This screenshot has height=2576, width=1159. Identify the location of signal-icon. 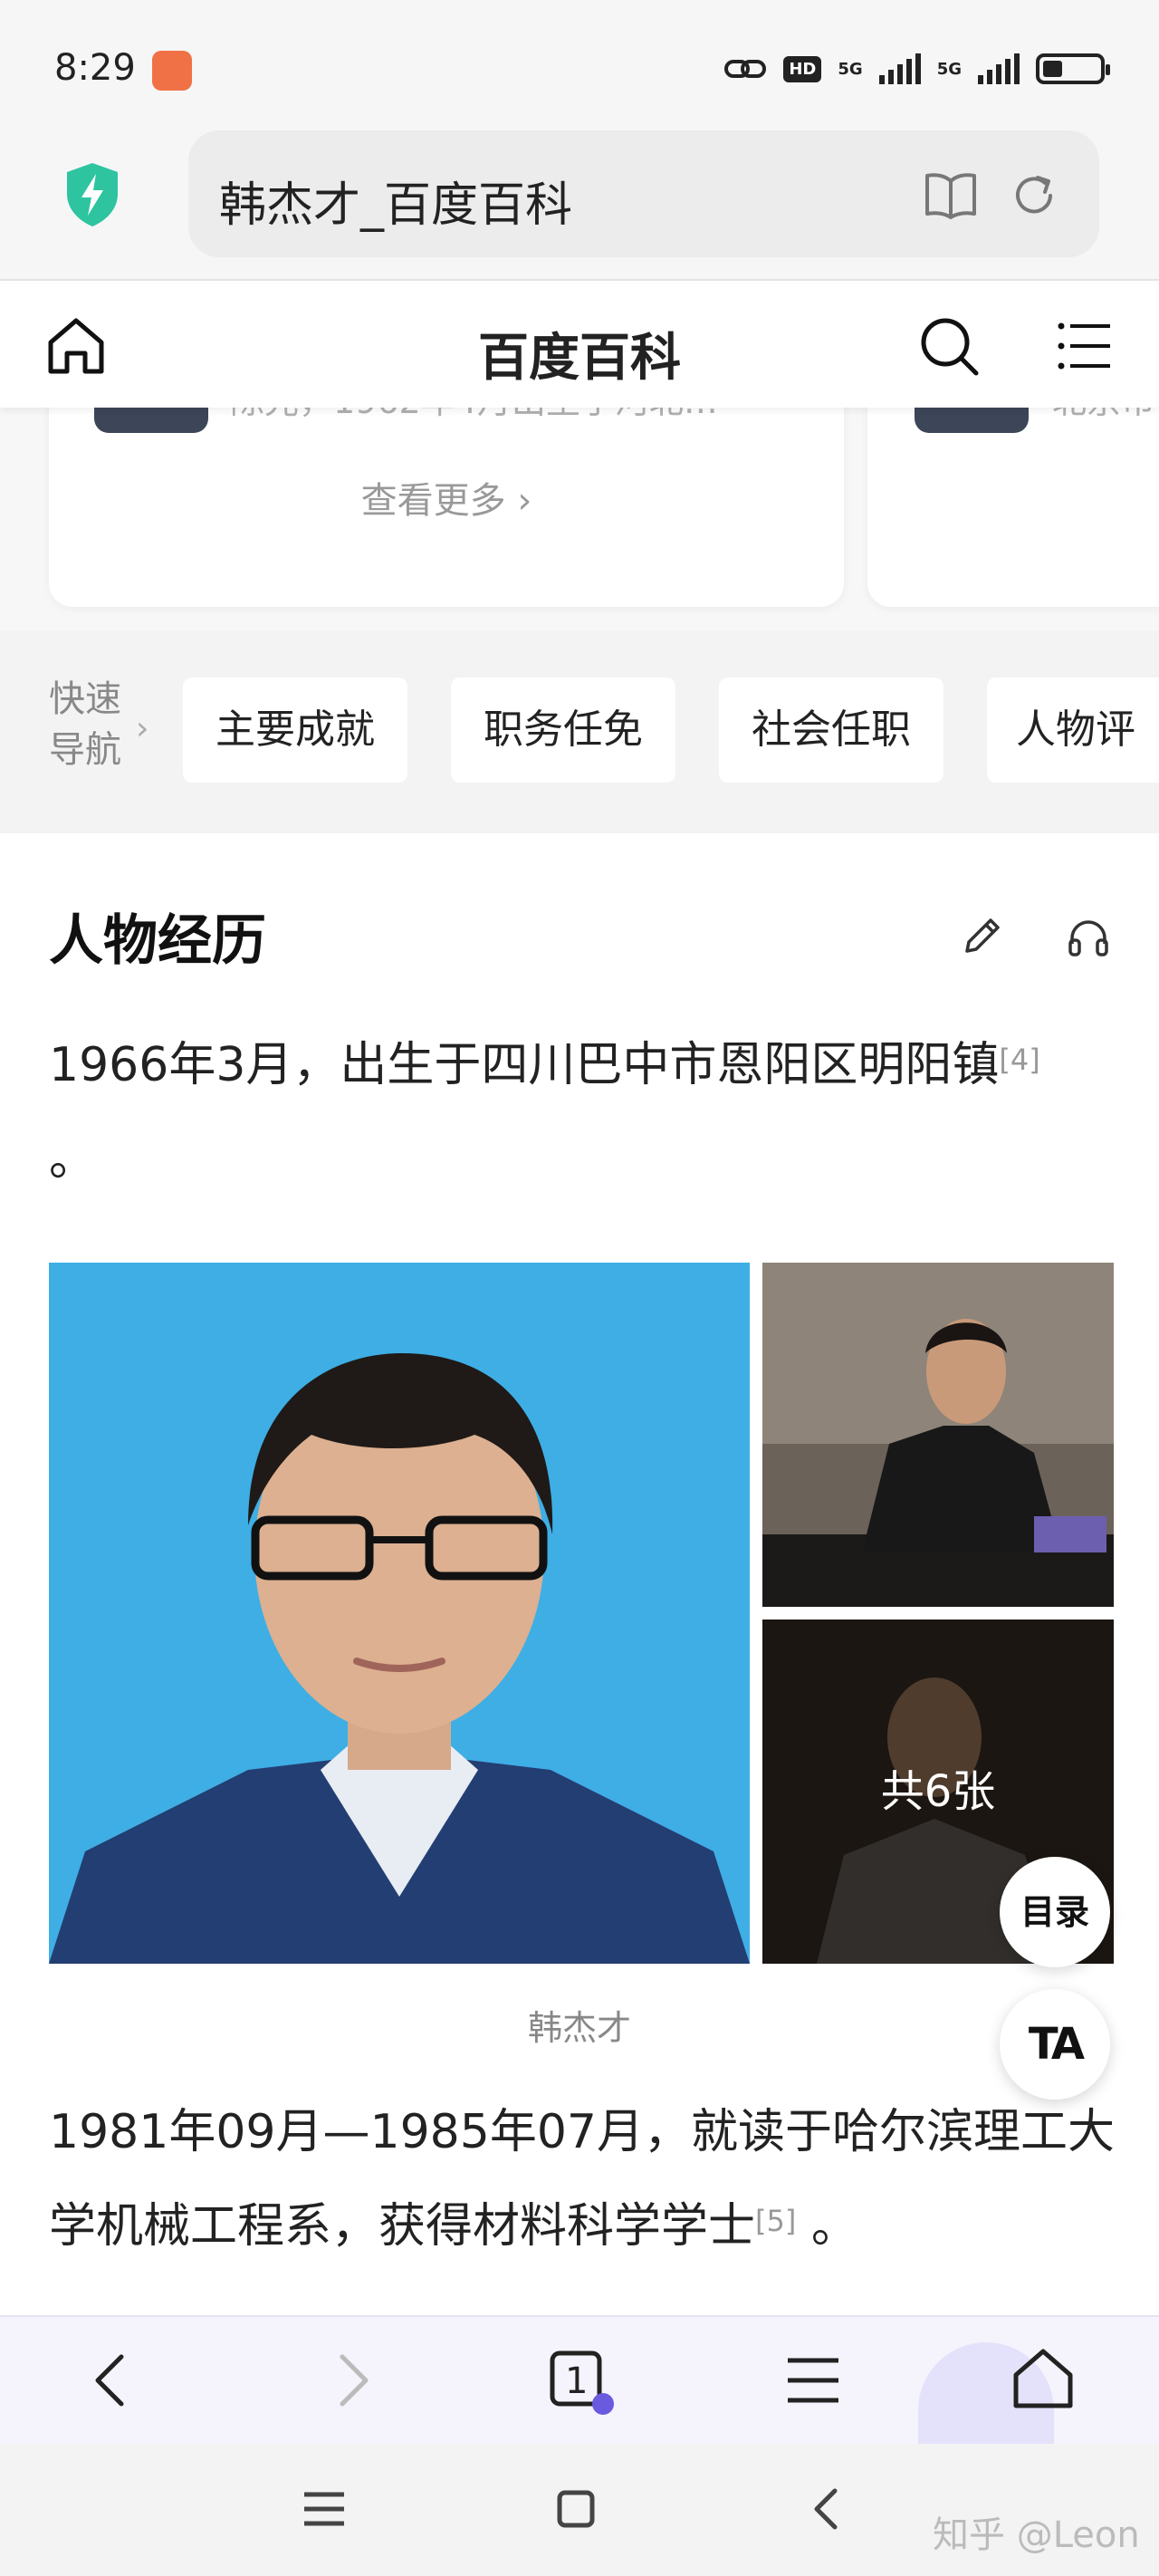
(900, 68).